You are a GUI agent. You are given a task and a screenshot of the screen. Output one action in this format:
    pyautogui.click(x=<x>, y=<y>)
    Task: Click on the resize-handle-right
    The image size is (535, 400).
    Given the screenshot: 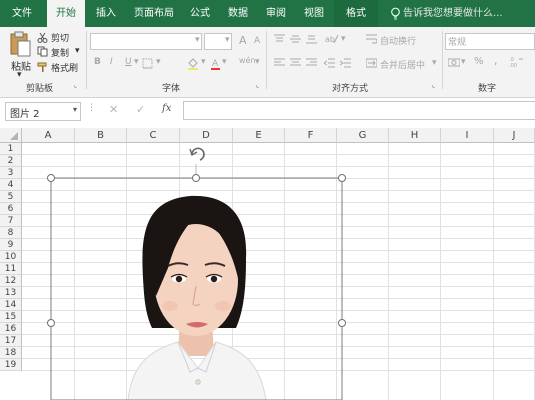 What is the action you would take?
    pyautogui.click(x=342, y=323)
    